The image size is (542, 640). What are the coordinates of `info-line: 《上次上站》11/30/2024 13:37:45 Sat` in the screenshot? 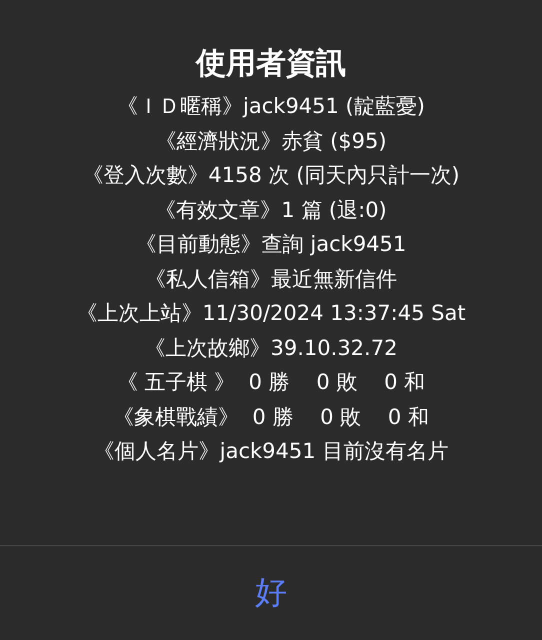 It's located at (271, 313).